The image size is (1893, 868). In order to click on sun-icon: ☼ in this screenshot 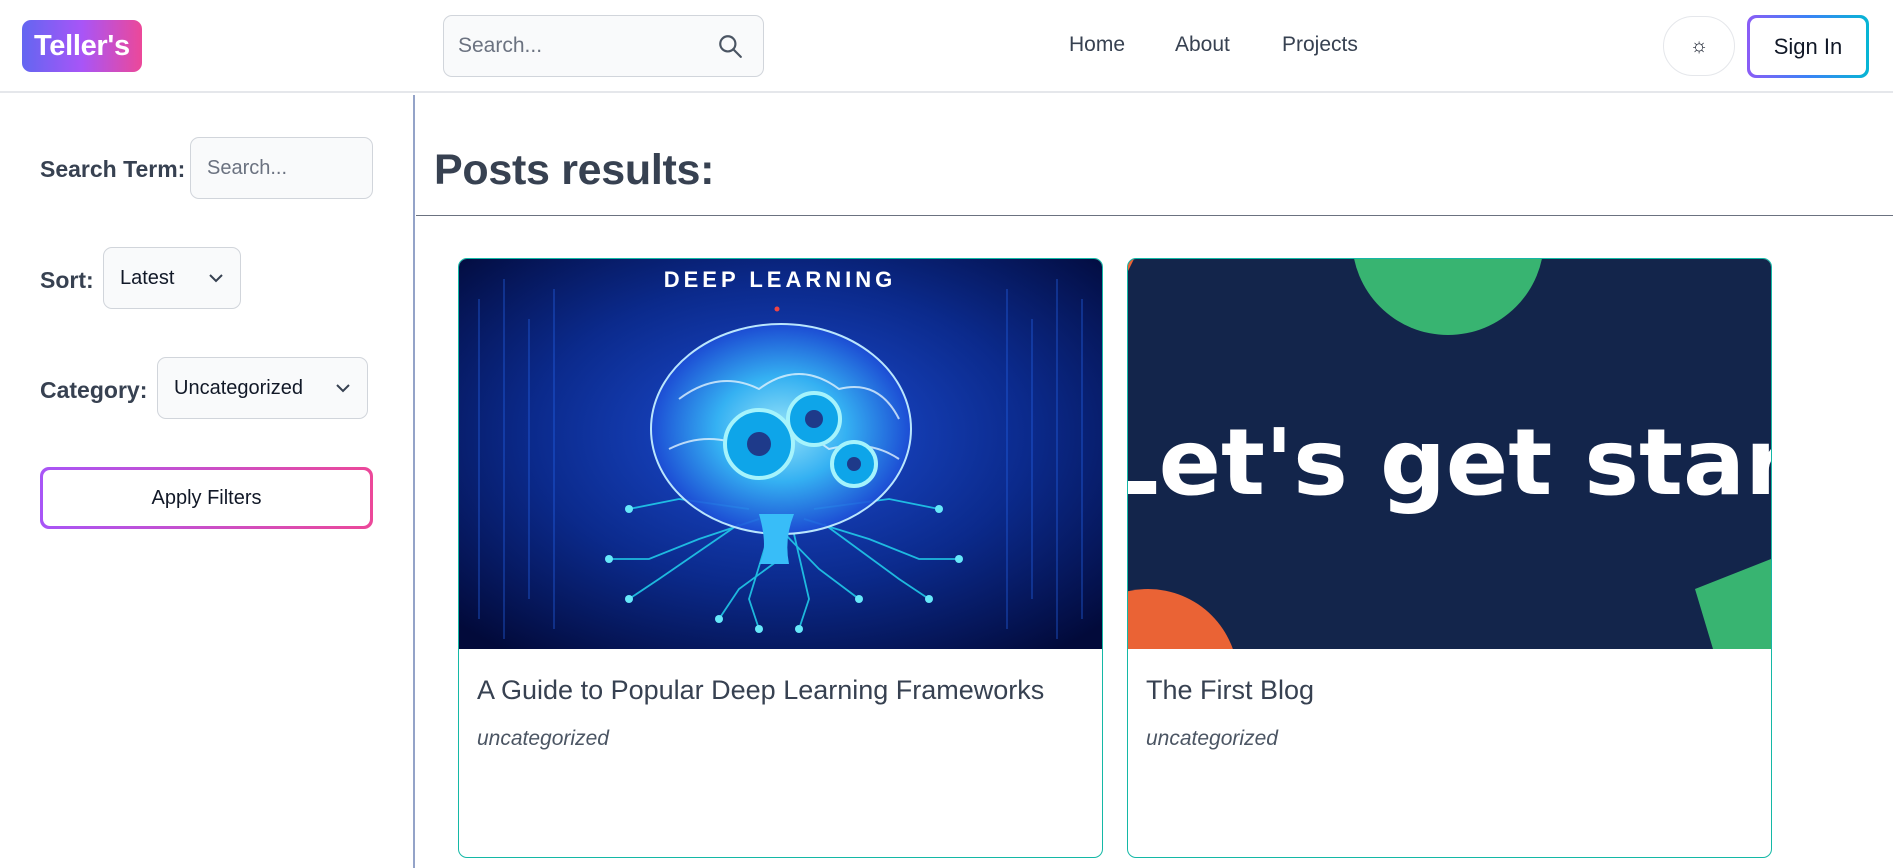, I will do `click(1699, 46)`.